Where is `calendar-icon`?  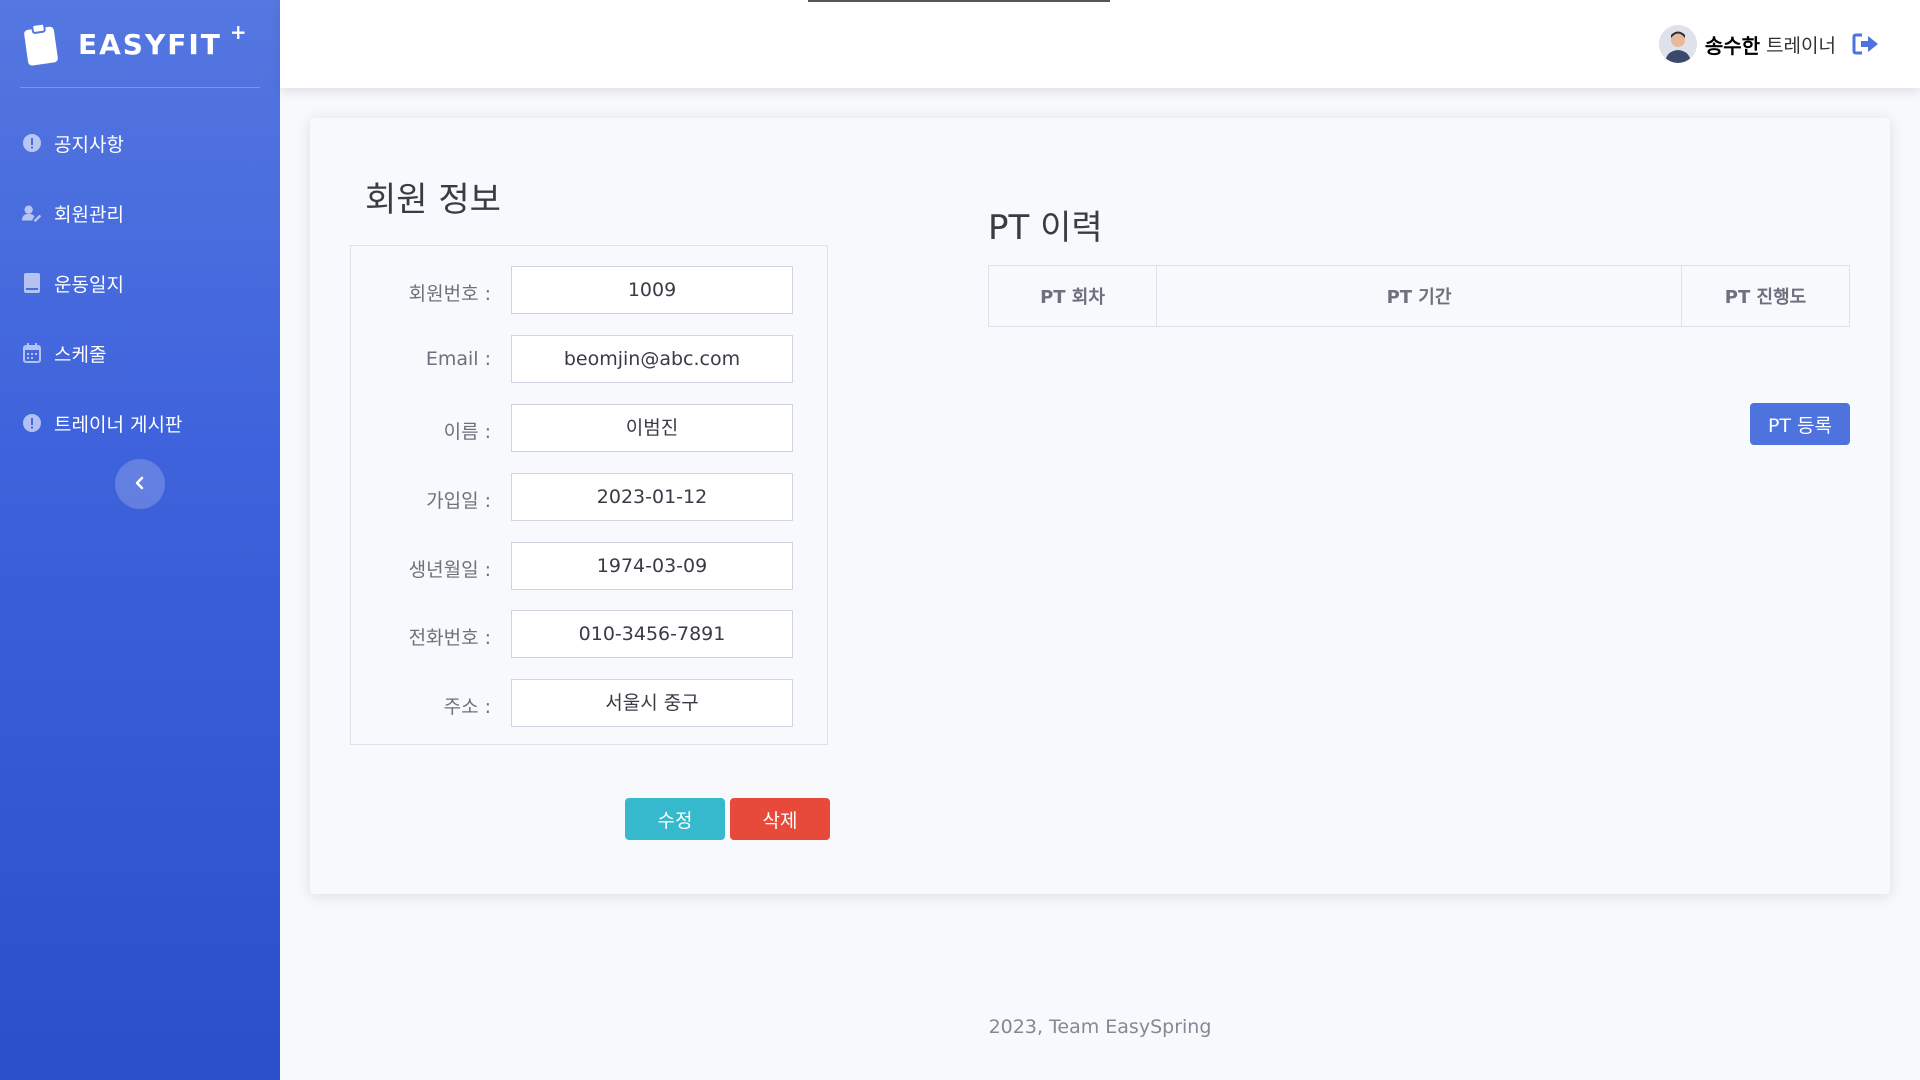
calendar-icon is located at coordinates (32, 353).